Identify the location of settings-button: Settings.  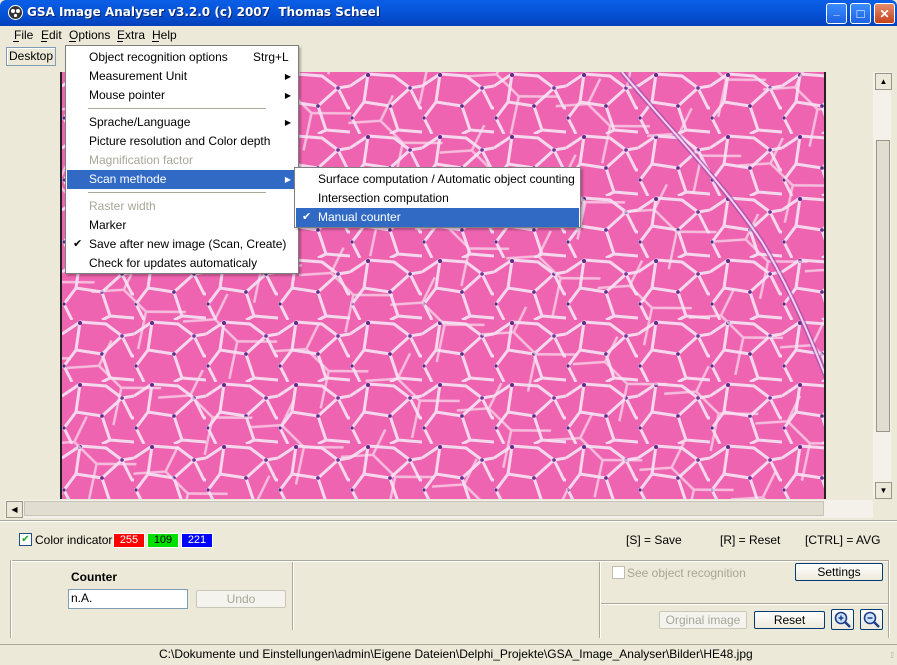
(839, 572).